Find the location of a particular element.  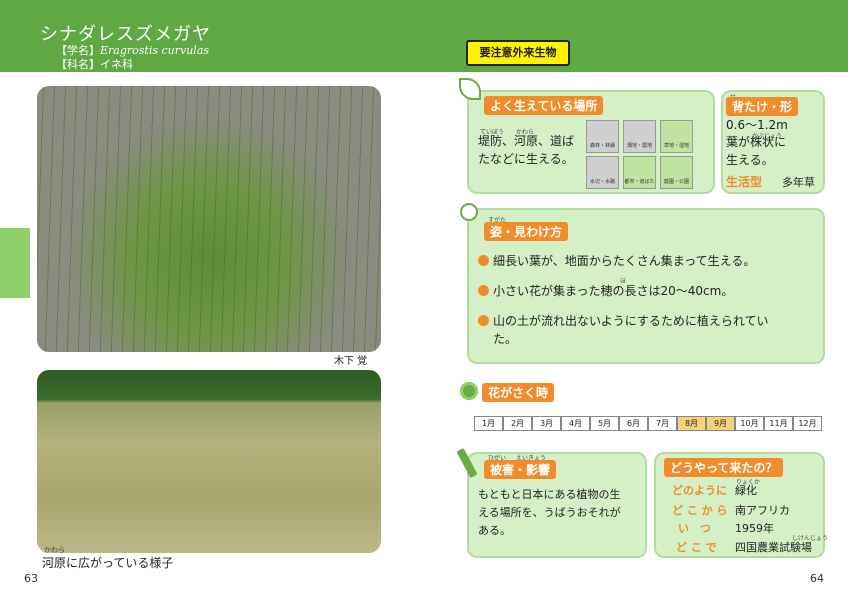

height-title: 背たけ・形 is located at coordinates (762, 106).